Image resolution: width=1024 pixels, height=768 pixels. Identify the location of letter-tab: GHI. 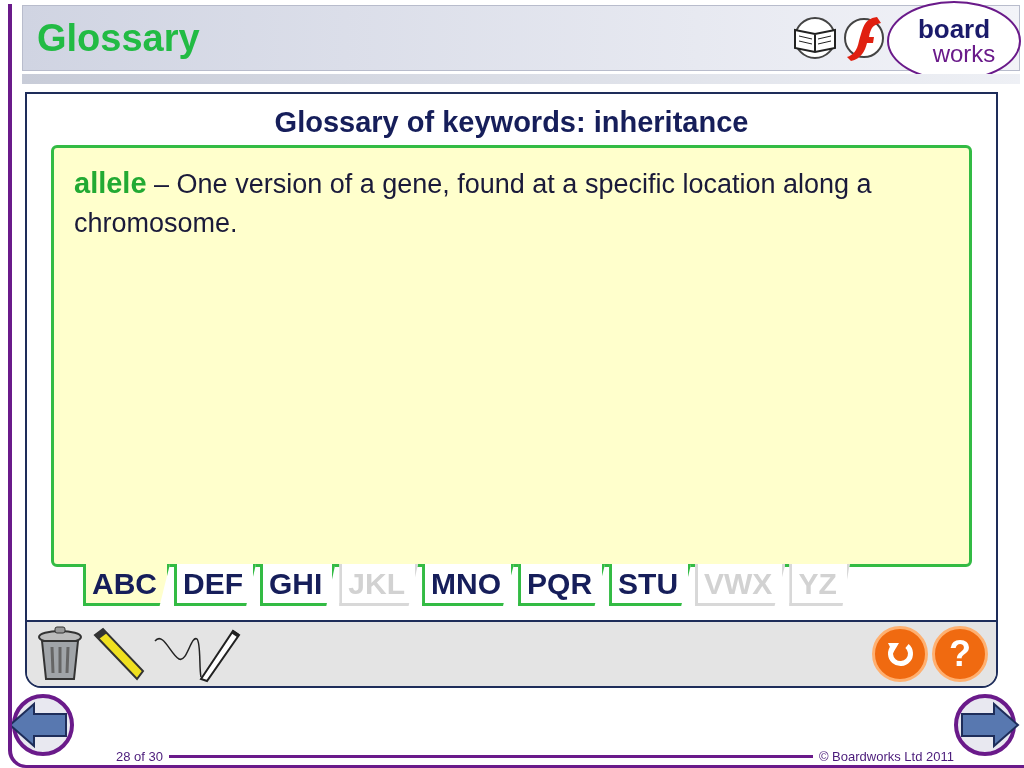
(298, 585).